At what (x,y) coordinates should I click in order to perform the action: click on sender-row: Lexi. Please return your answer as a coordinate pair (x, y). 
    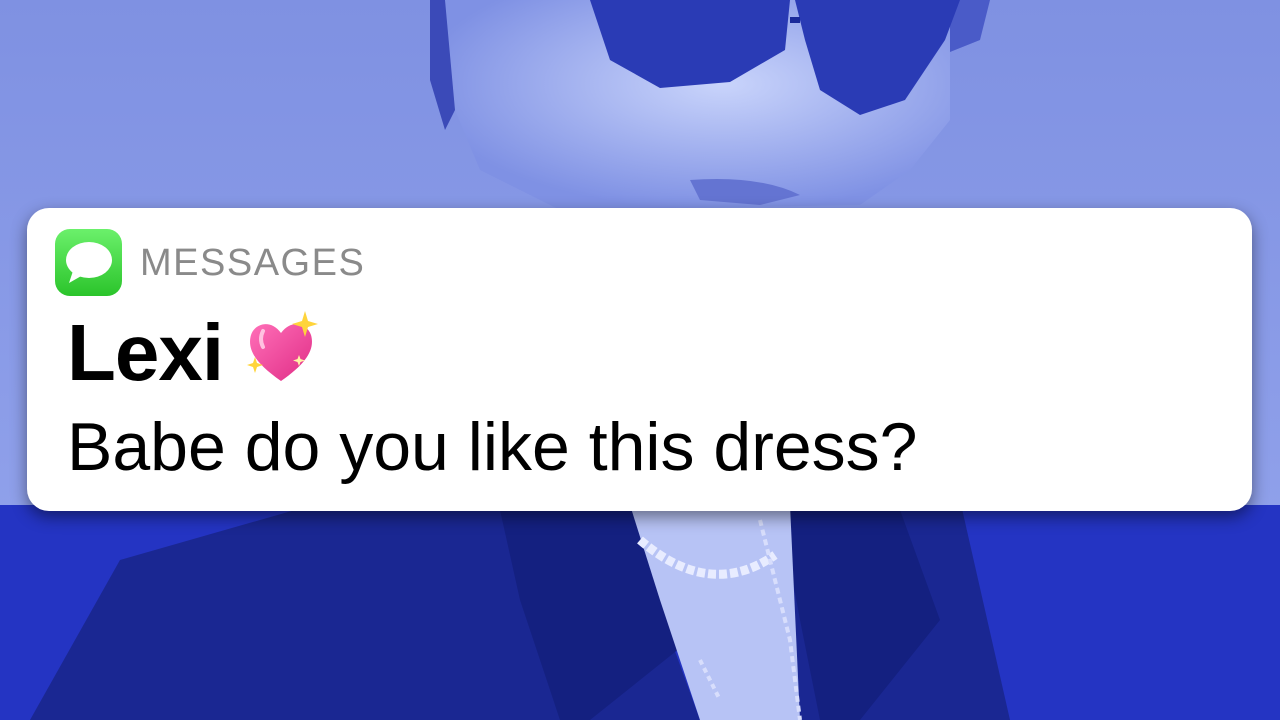
    Looking at the image, I should click on (194, 353).